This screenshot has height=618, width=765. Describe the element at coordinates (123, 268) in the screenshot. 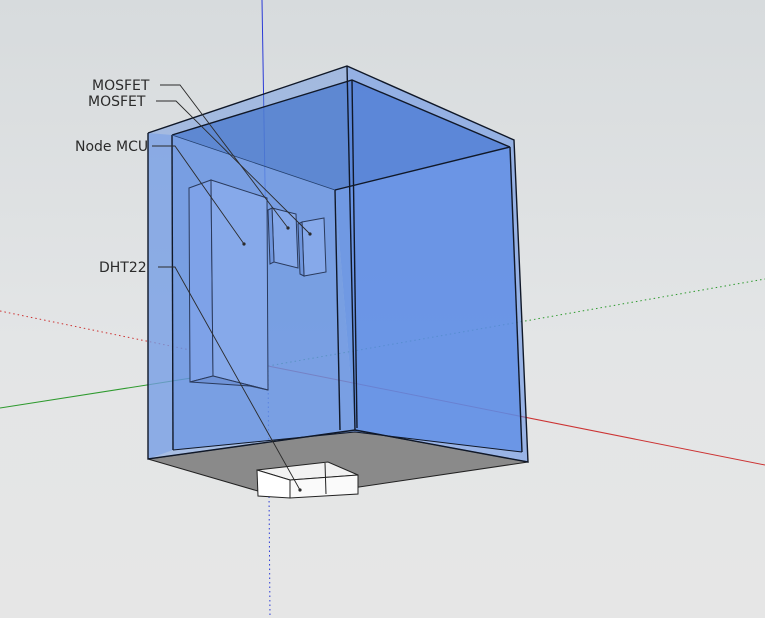

I see `label-dht22: DHT22` at that location.